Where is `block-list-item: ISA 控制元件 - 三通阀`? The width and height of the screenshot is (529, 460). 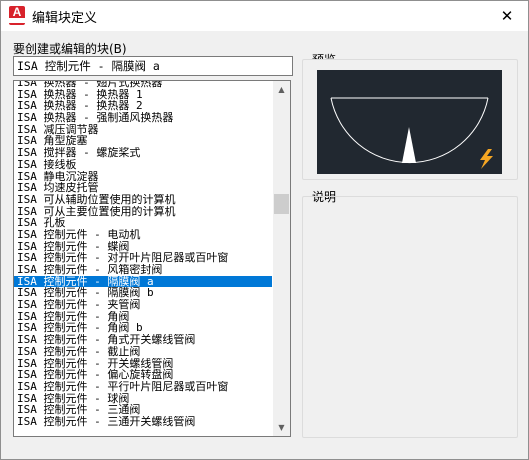 block-list-item: ISA 控制元件 - 三通阀 is located at coordinates (143, 410).